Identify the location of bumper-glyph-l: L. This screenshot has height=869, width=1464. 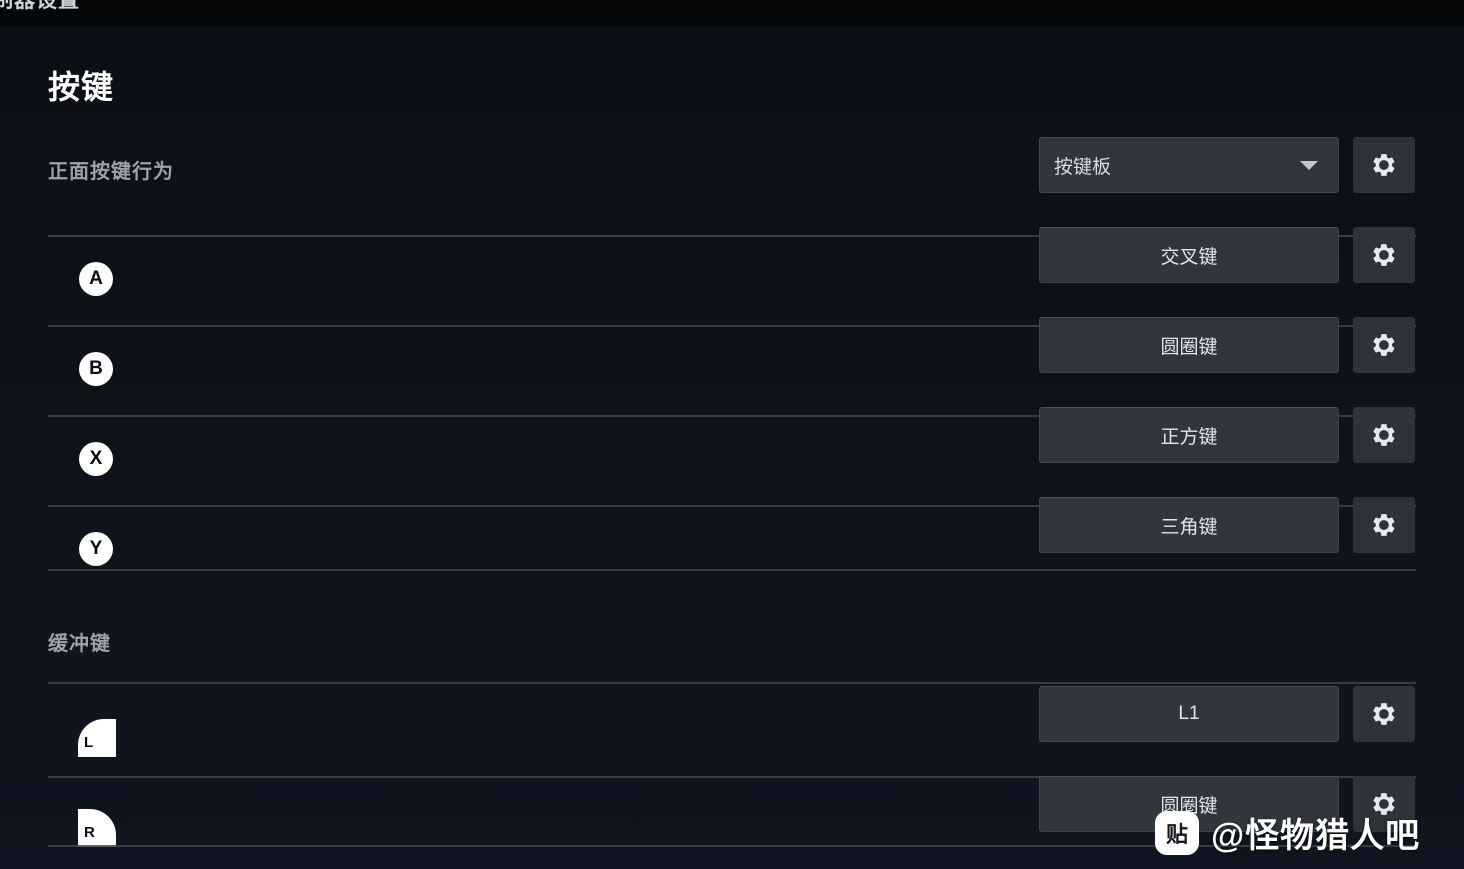
(97, 738).